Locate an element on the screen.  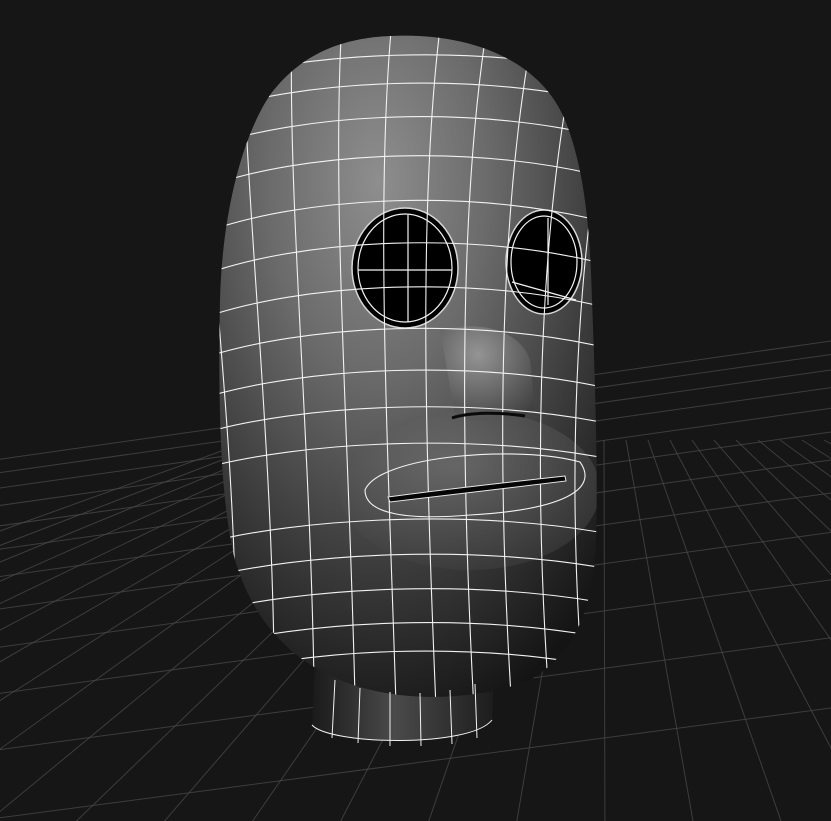
left-eye-socket is located at coordinates (405, 268).